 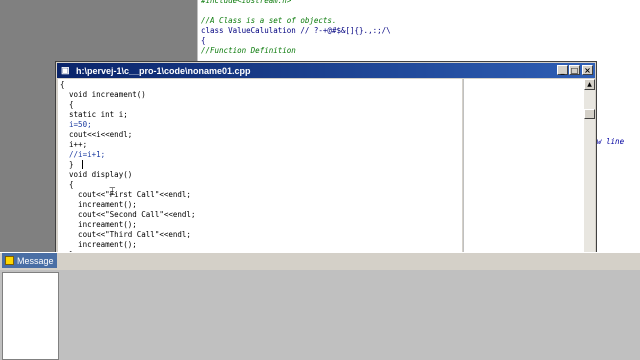 I want to click on minimize-button: _, so click(x=562, y=70).